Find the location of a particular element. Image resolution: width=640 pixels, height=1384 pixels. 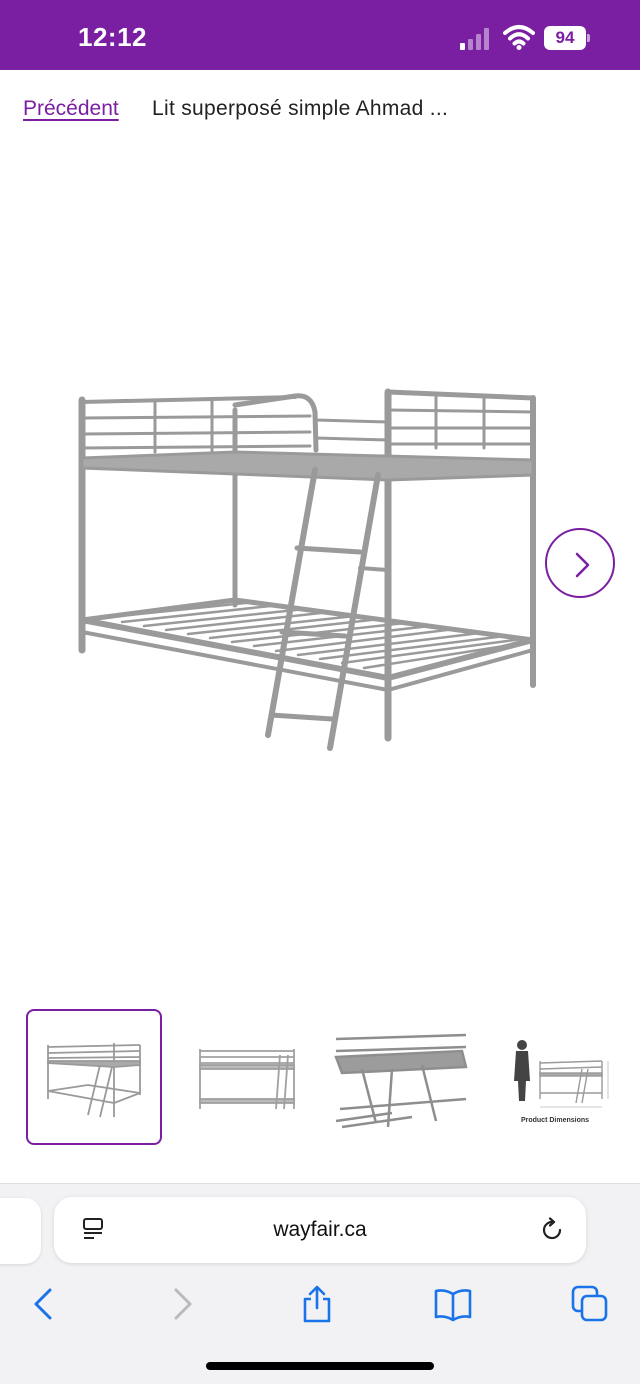

forward-arrow-icon is located at coordinates (182, 1304).